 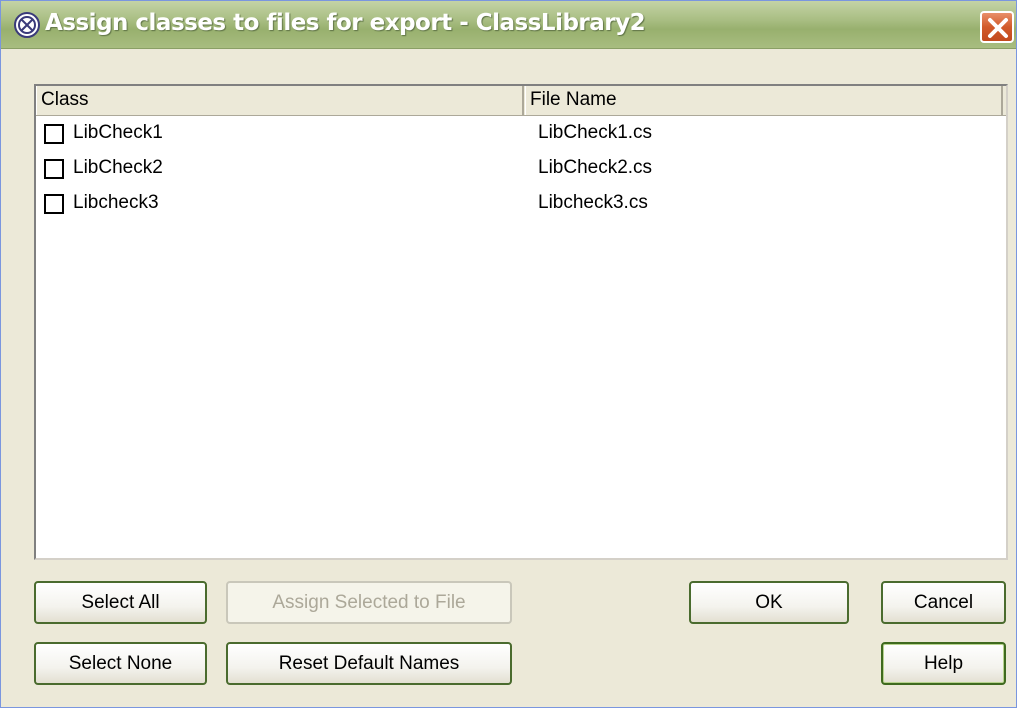 I want to click on reset-default-names-button: Reset Default Names, so click(x=369, y=663).